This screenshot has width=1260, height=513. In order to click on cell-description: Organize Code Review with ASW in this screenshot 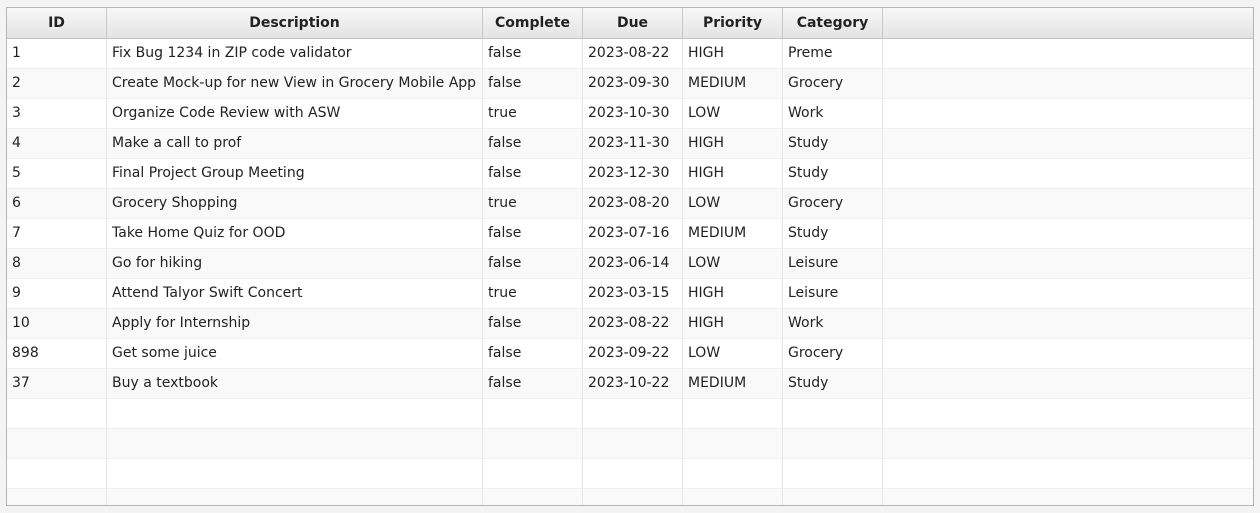, I will do `click(295, 114)`.